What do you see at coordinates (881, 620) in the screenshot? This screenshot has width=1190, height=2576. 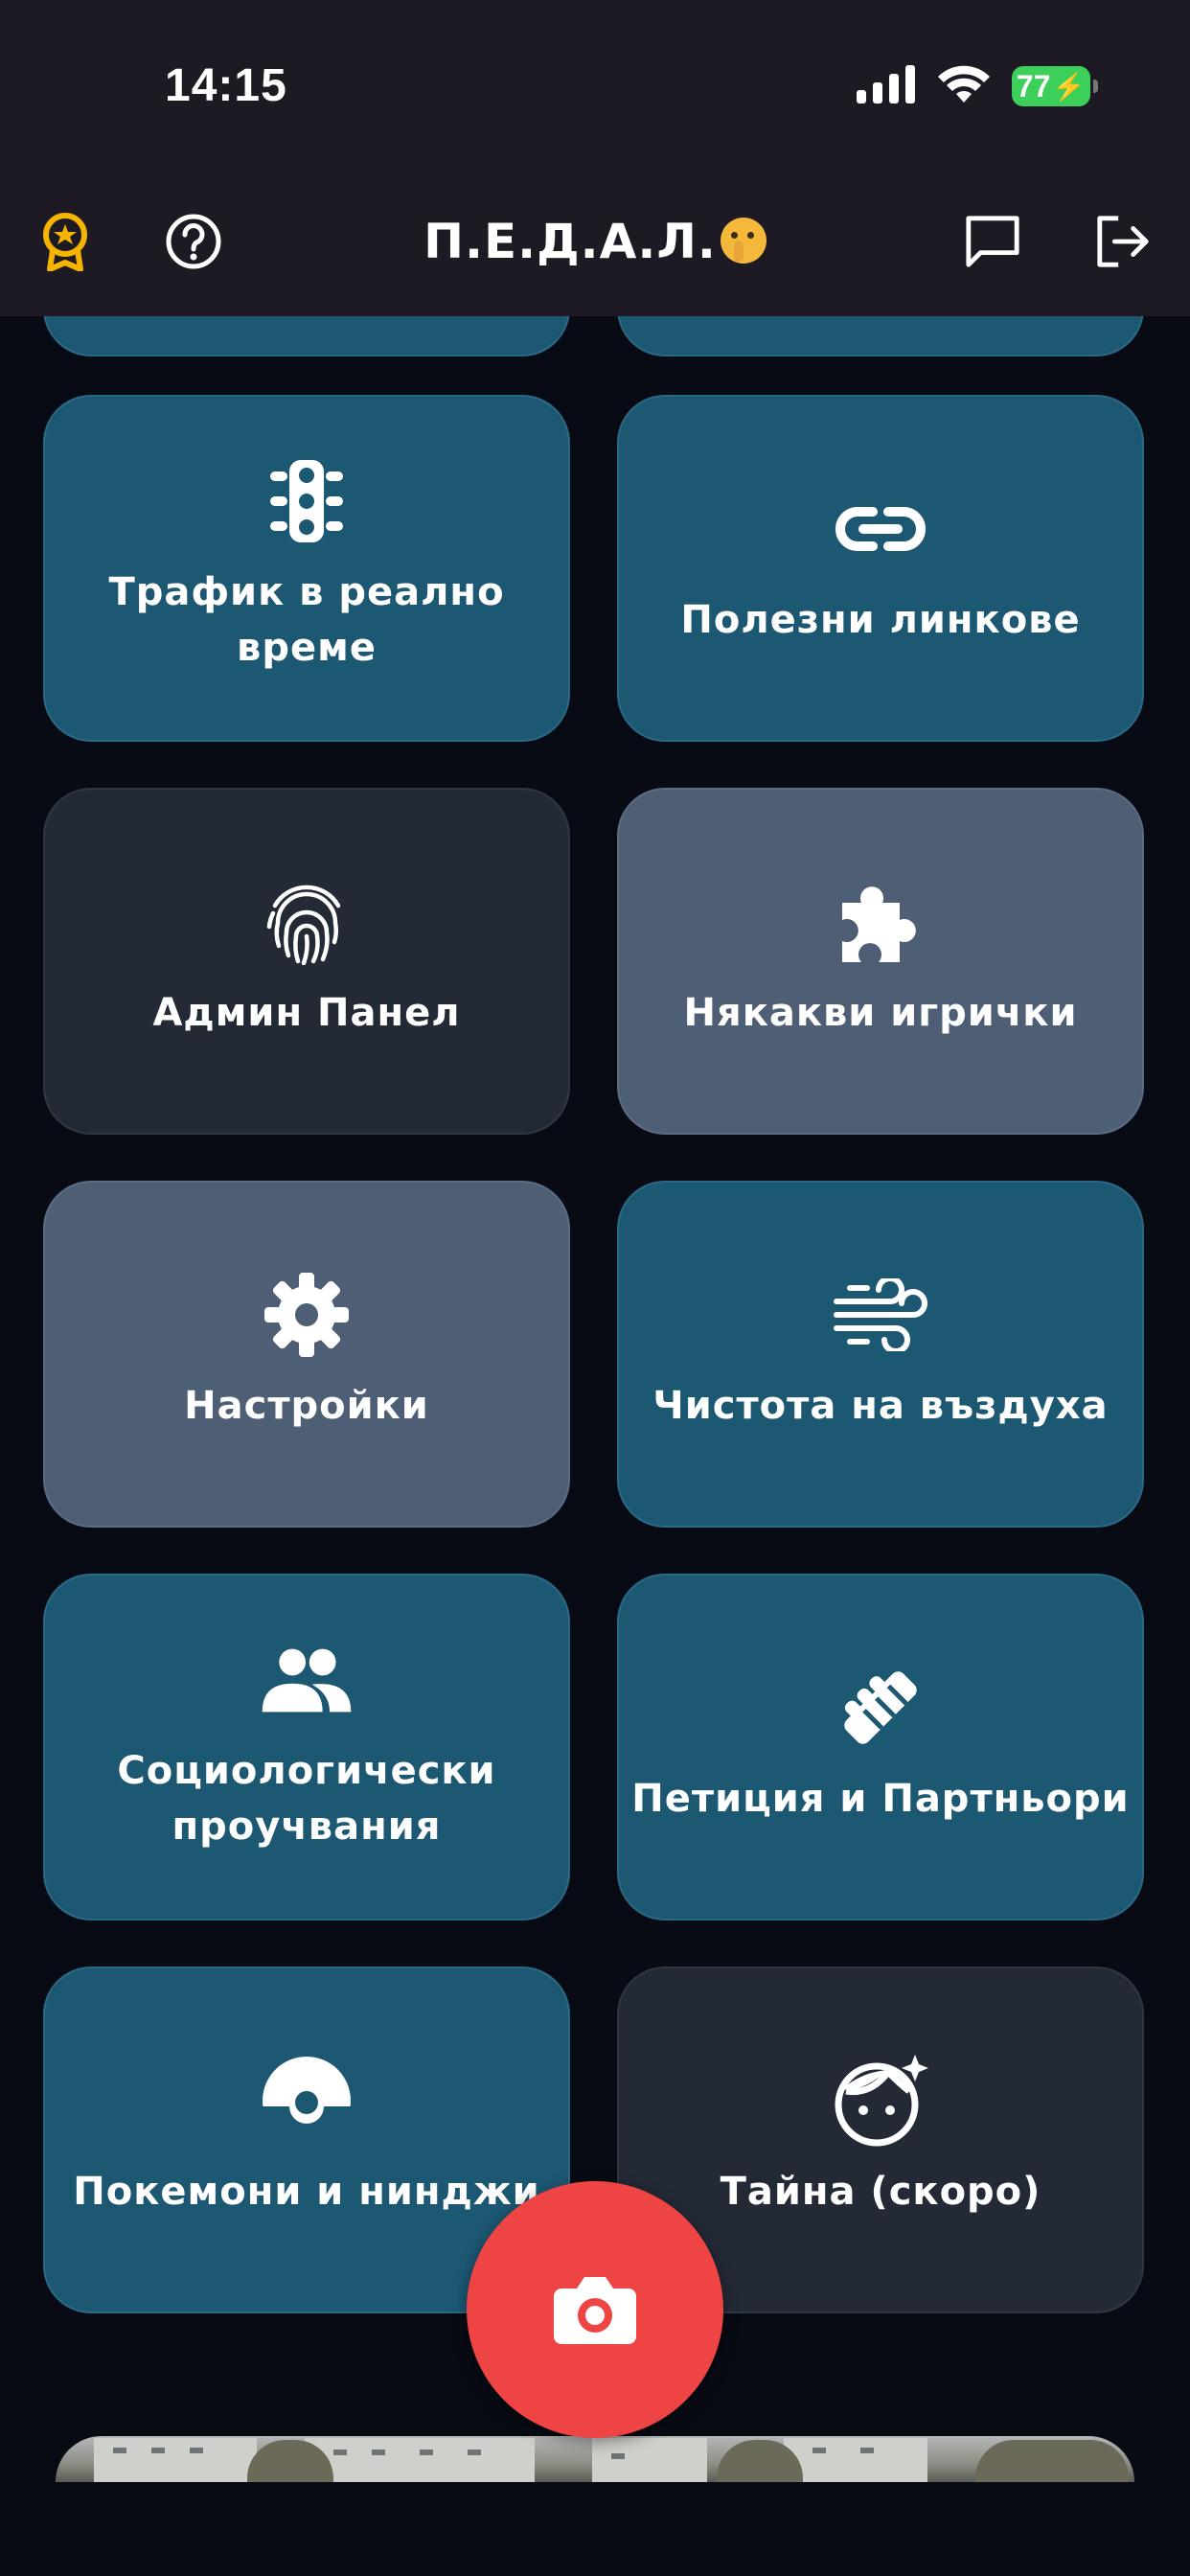 I see `tile-links-label: Полезни линкове` at bounding box center [881, 620].